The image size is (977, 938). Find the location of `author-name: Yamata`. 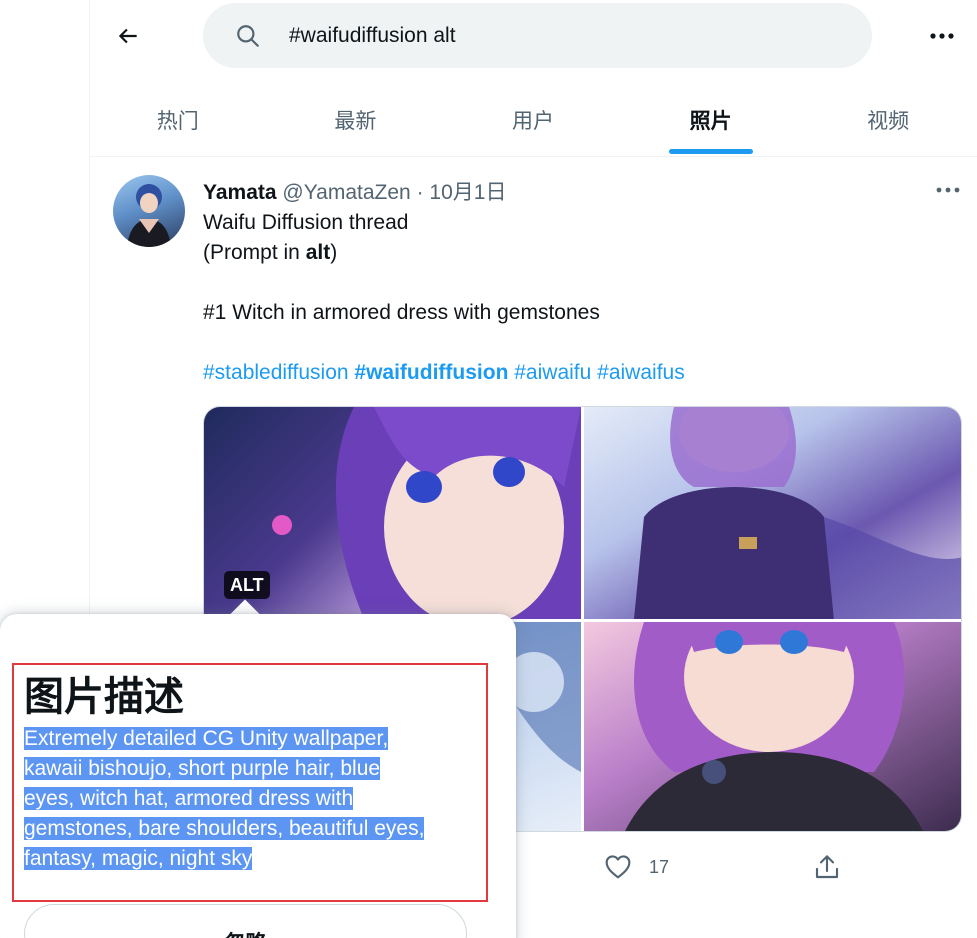

author-name: Yamata is located at coordinates (240, 192).